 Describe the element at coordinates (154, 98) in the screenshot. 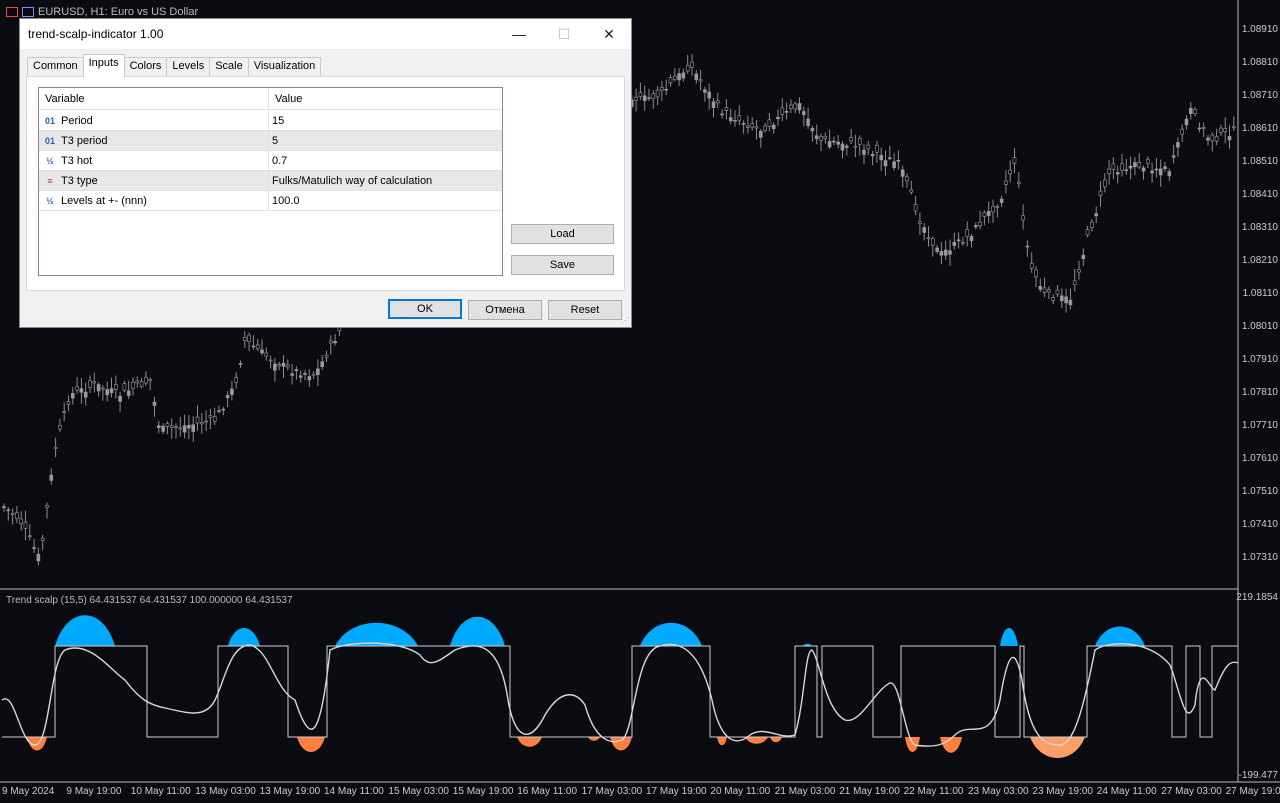

I see `header-variable: Variable` at that location.